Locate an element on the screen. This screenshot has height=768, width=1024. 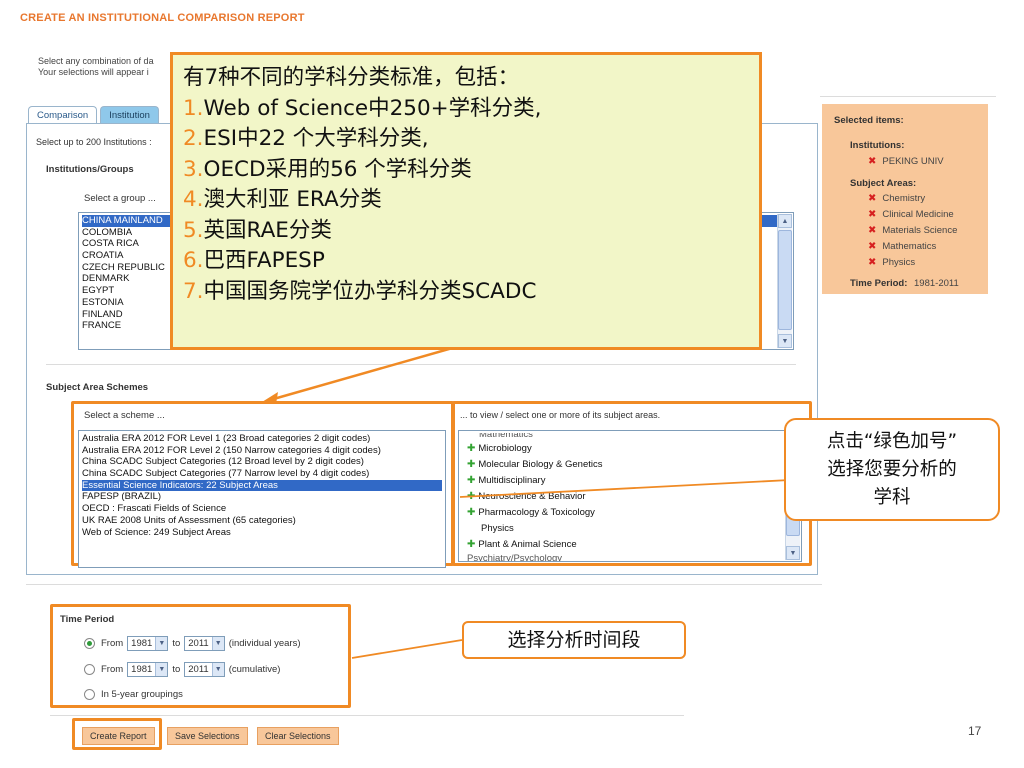
callout-item: 2.ESI中22 个大学科分类, is located at coordinates (306, 138).